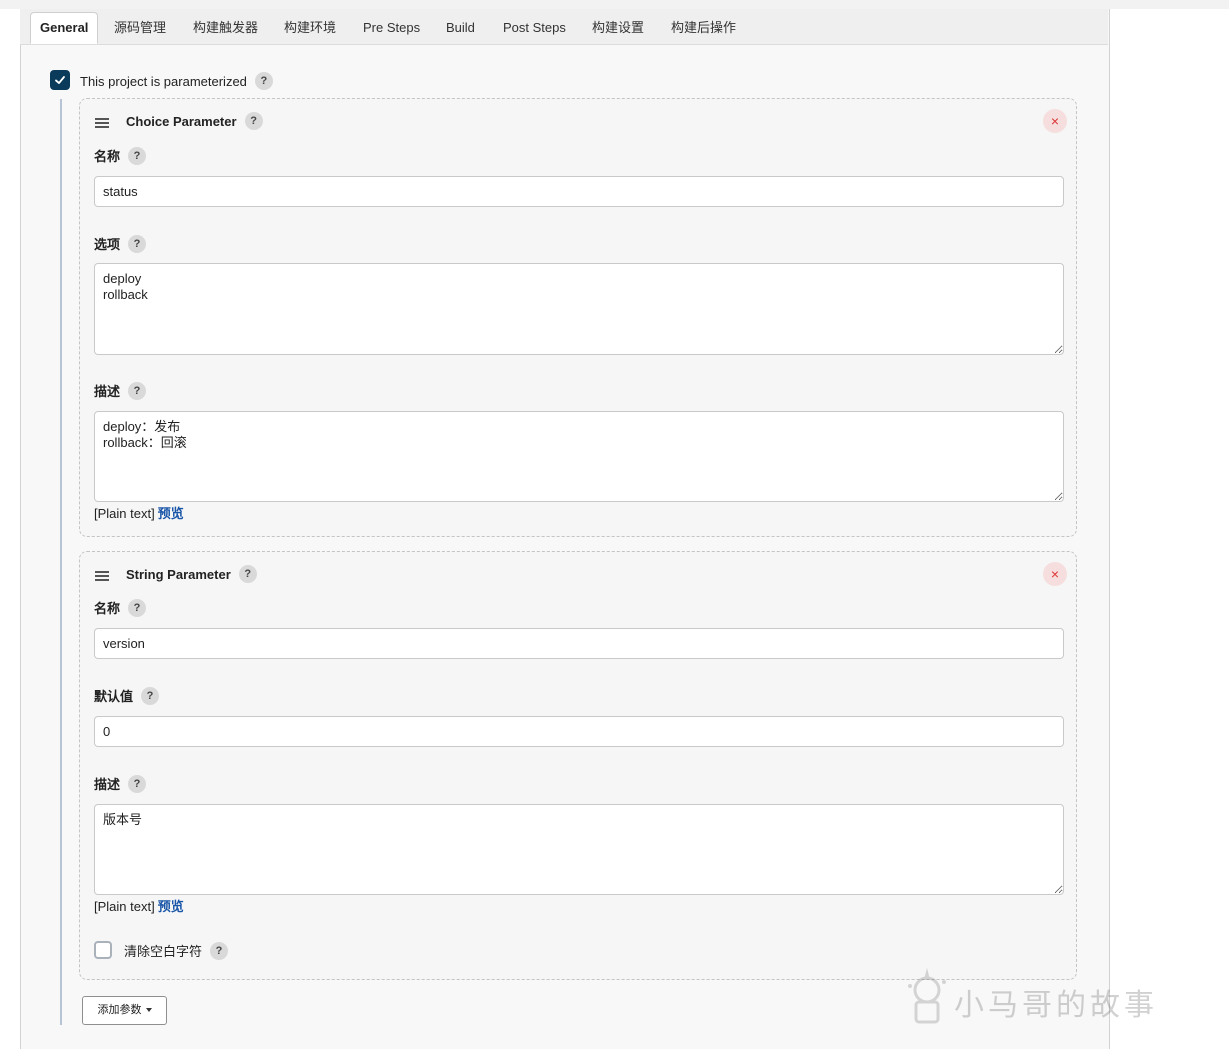 The image size is (1229, 1049). I want to click on tab-post-build-actions: 构建后操作, so click(703, 31).